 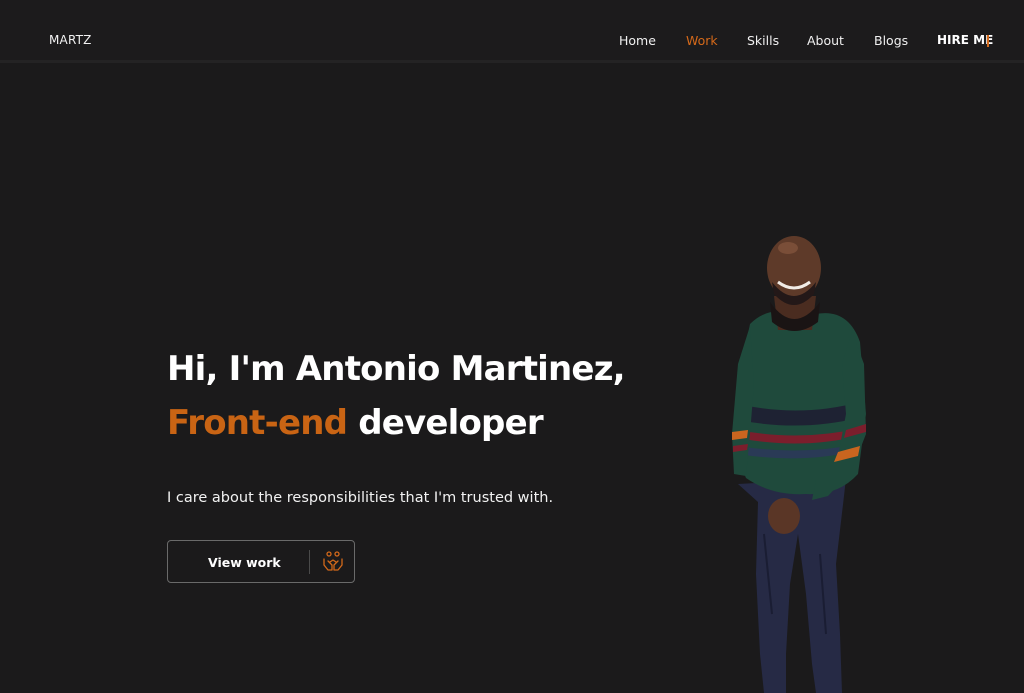 I want to click on view-work-label: View work, so click(x=244, y=562).